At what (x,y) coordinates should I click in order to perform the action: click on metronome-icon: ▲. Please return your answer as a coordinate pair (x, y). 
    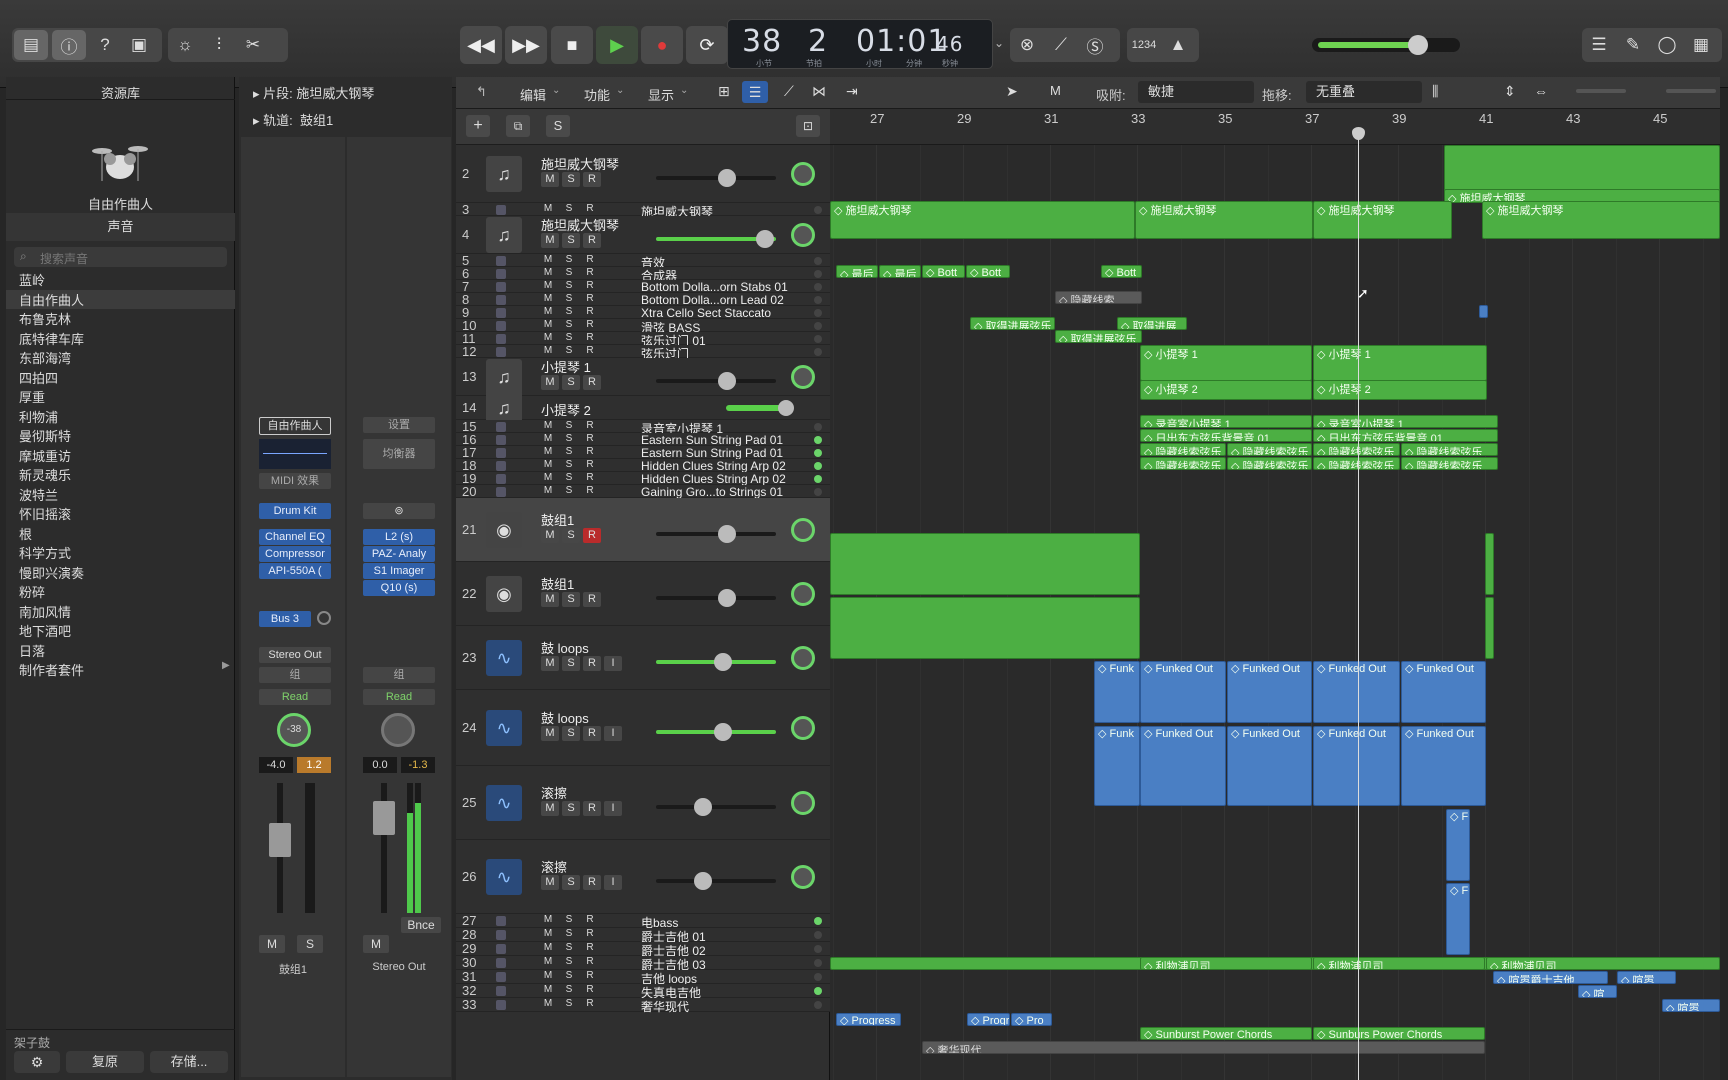
    Looking at the image, I should click on (1178, 45).